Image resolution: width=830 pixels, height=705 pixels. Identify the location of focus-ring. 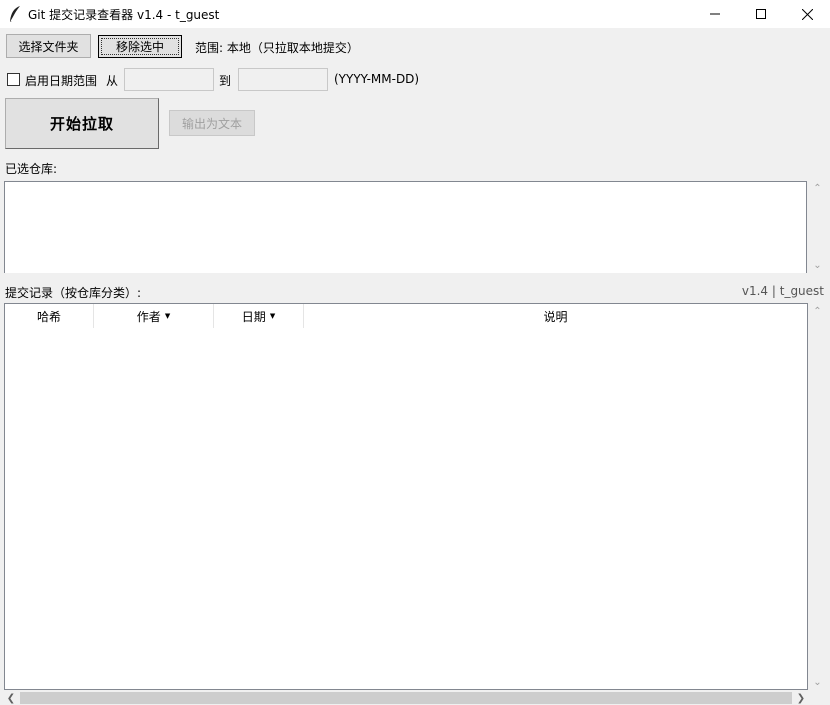
(140, 46).